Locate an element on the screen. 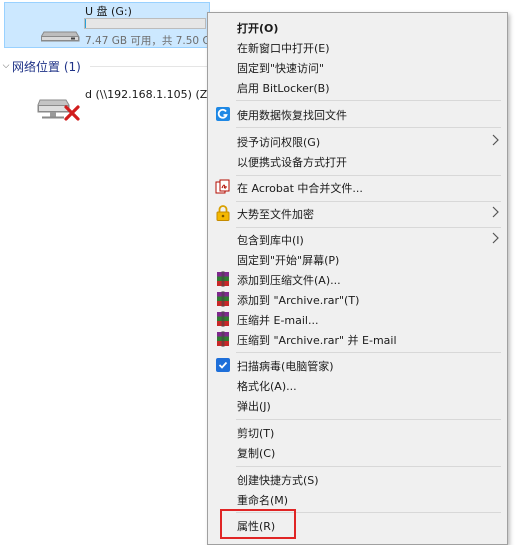  menu-item-label: 大势至文件加密 is located at coordinates (275, 214).